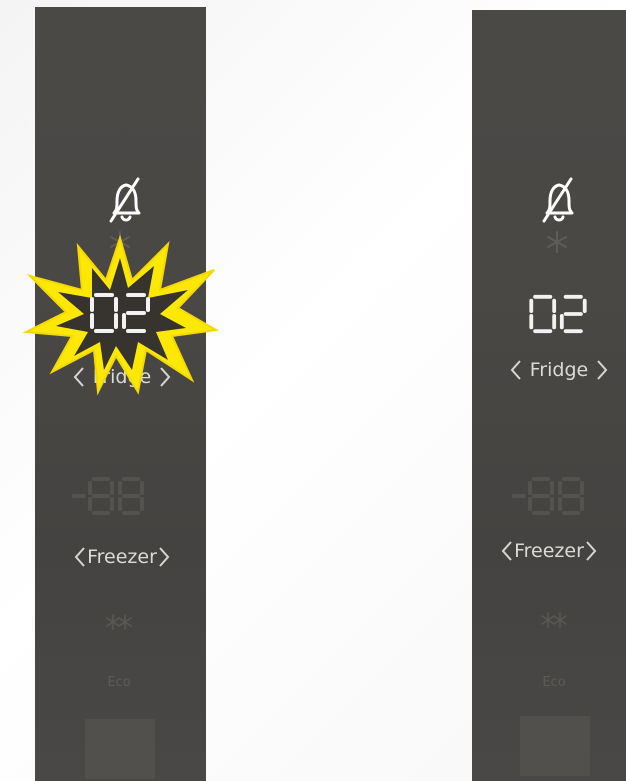  Describe the element at coordinates (558, 314) in the screenshot. I see `fridge-temperature-digits` at that location.